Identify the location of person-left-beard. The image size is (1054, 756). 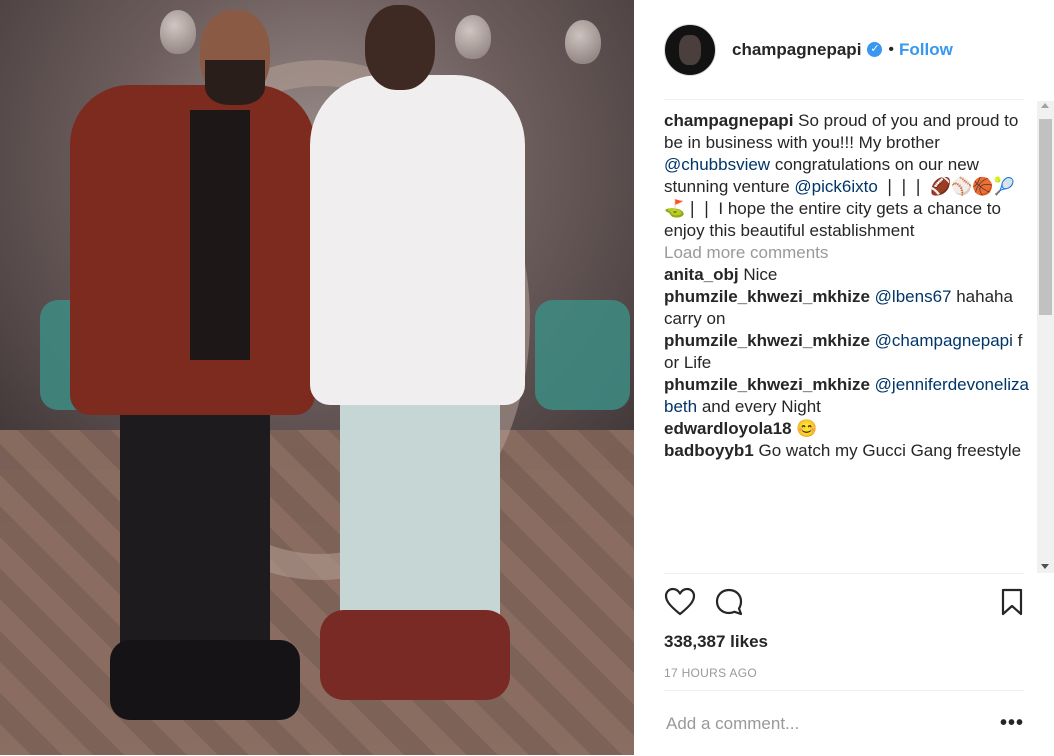
(235, 82).